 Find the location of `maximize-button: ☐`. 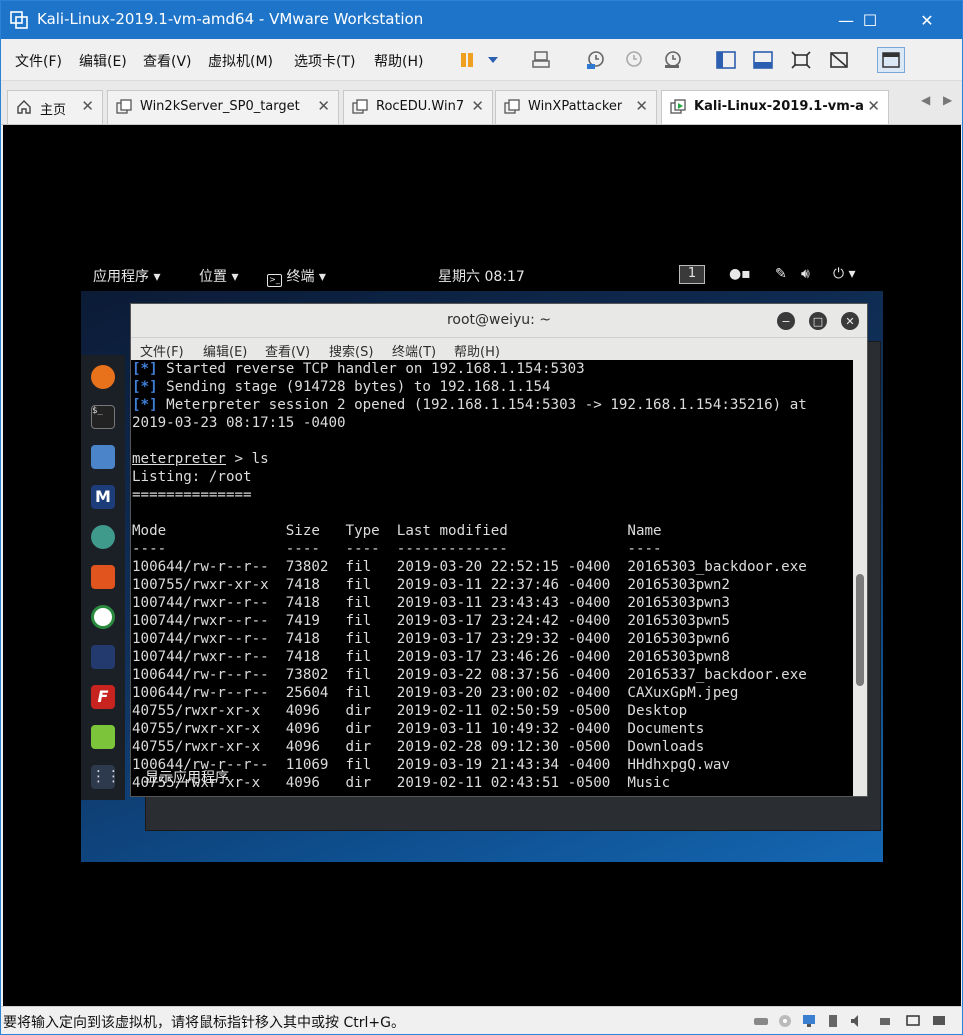

maximize-button: ☐ is located at coordinates (870, 20).